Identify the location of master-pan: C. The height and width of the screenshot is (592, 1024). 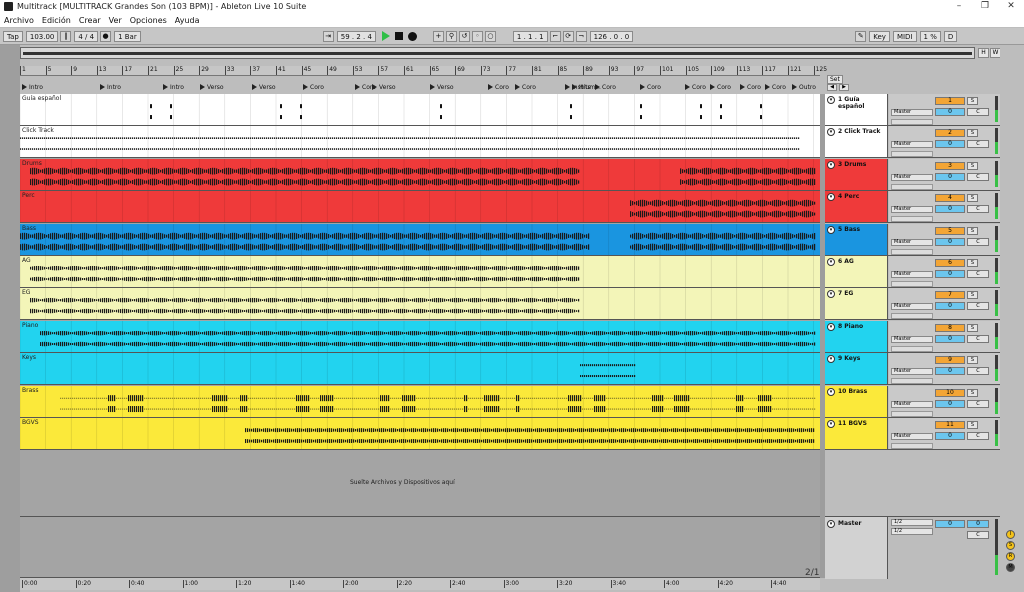
(978, 535).